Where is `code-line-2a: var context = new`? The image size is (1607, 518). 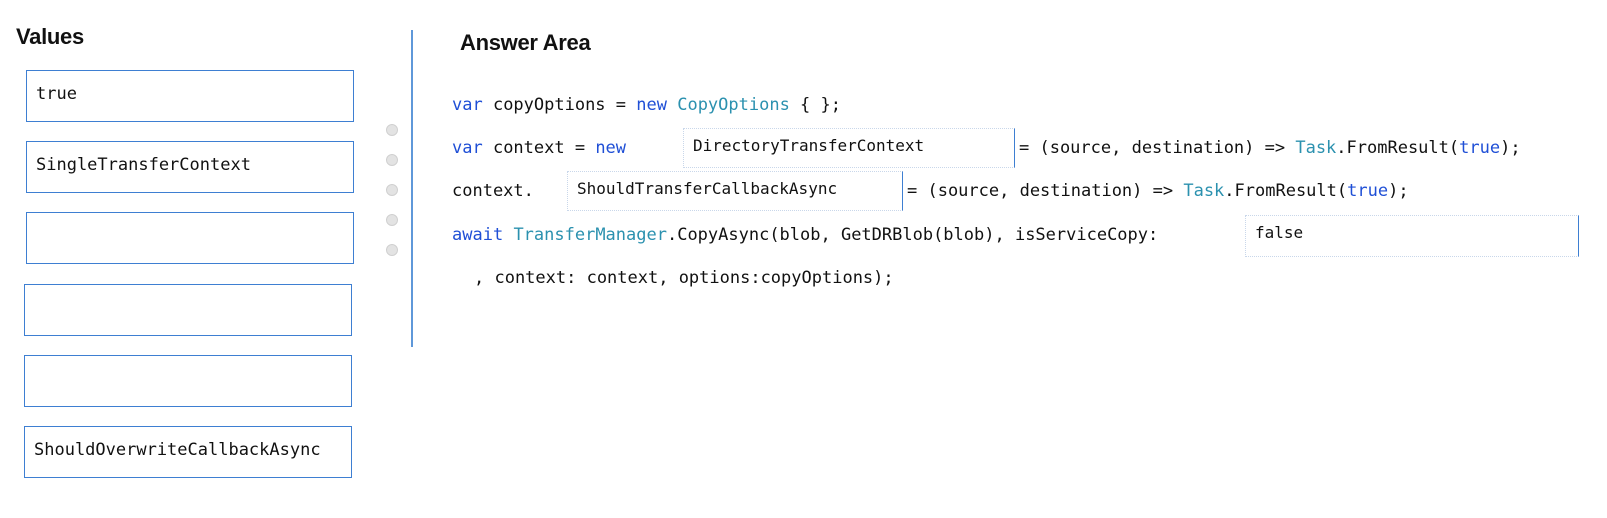
code-line-2a: var context = new is located at coordinates (539, 148).